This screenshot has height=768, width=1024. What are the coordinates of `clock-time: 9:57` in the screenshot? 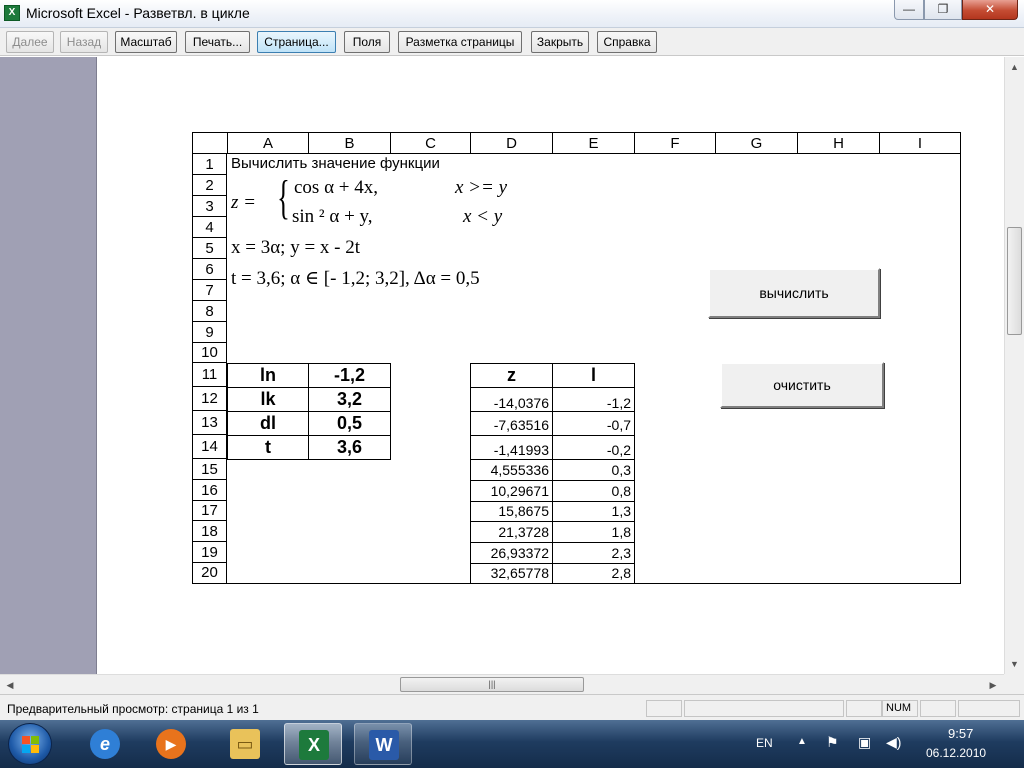 It's located at (960, 733).